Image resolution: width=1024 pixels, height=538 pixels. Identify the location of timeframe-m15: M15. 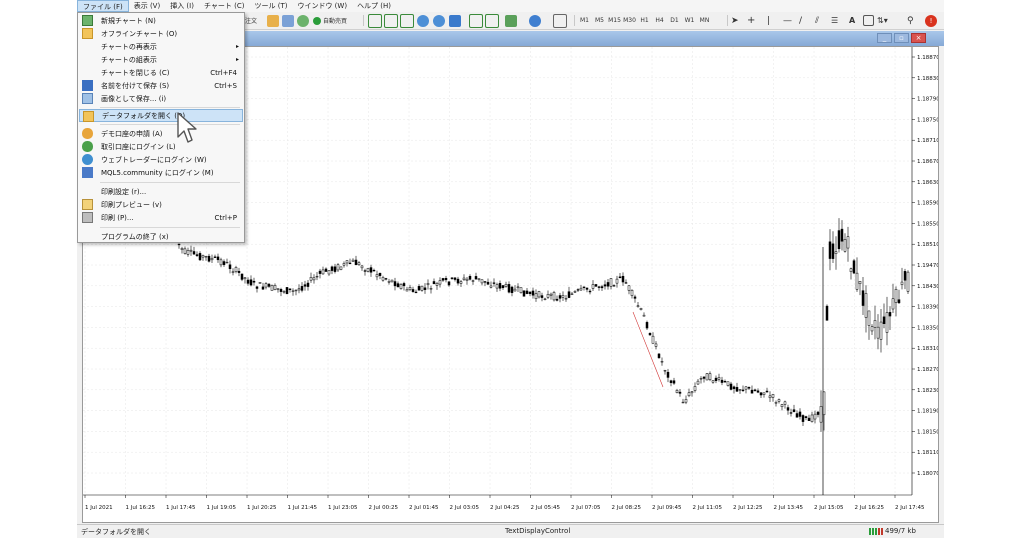
(614, 20).